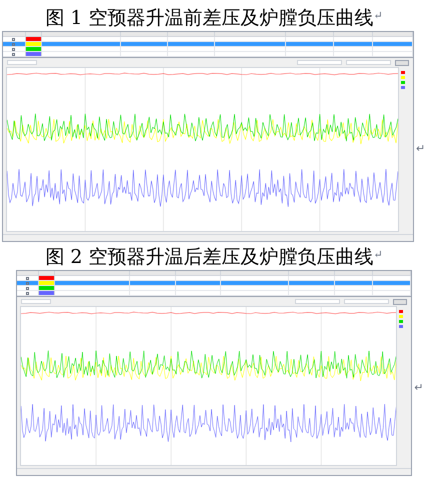 Image resolution: width=428 pixels, height=489 pixels. I want to click on figure-caption: 图 2 空预器升温后差压及炉膛负压曲线, so click(209, 257).